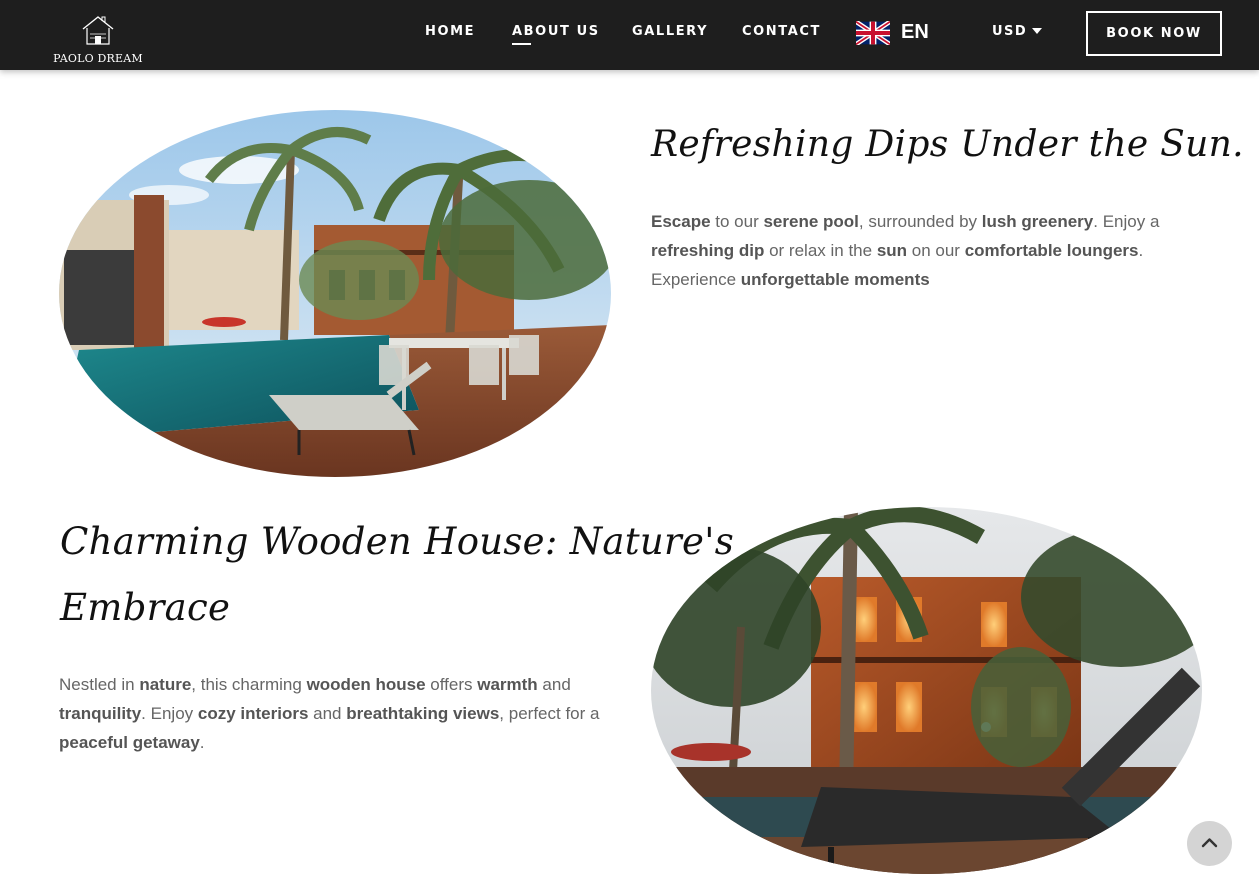 This screenshot has width=1259, height=891. Describe the element at coordinates (450, 31) in the screenshot. I see `nav-home: HOME` at that location.